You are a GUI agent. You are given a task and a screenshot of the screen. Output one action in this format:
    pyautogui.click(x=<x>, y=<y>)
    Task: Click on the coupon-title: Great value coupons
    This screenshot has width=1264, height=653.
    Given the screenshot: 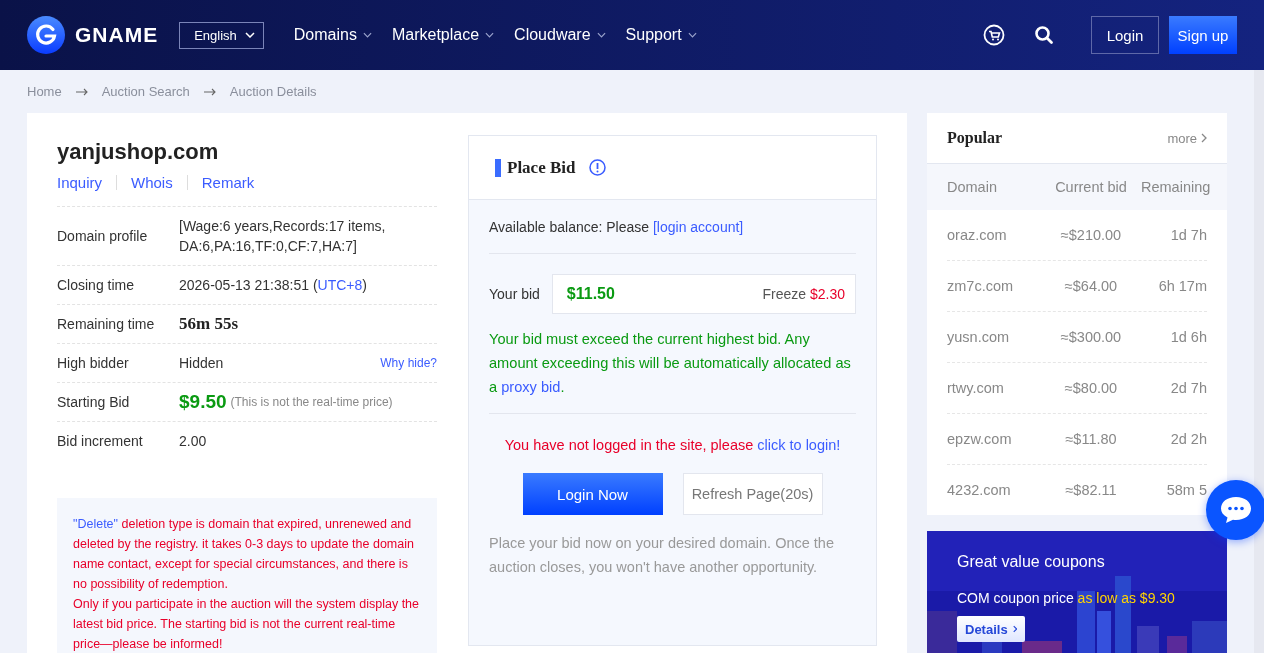 What is the action you would take?
    pyautogui.click(x=1031, y=562)
    